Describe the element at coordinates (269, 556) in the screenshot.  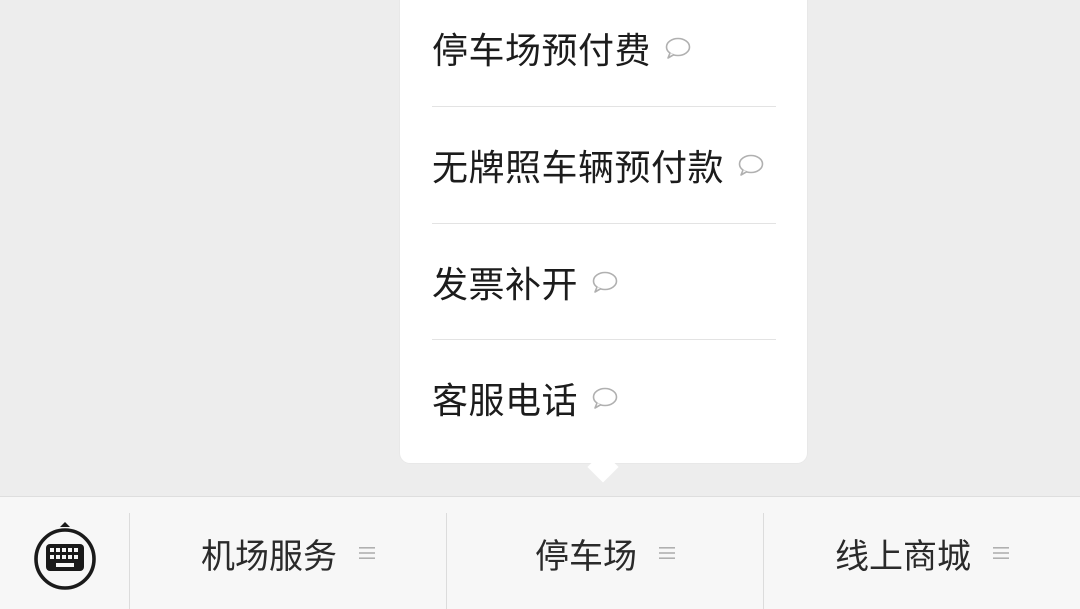
I see `menu-tab-label: 机场服务` at that location.